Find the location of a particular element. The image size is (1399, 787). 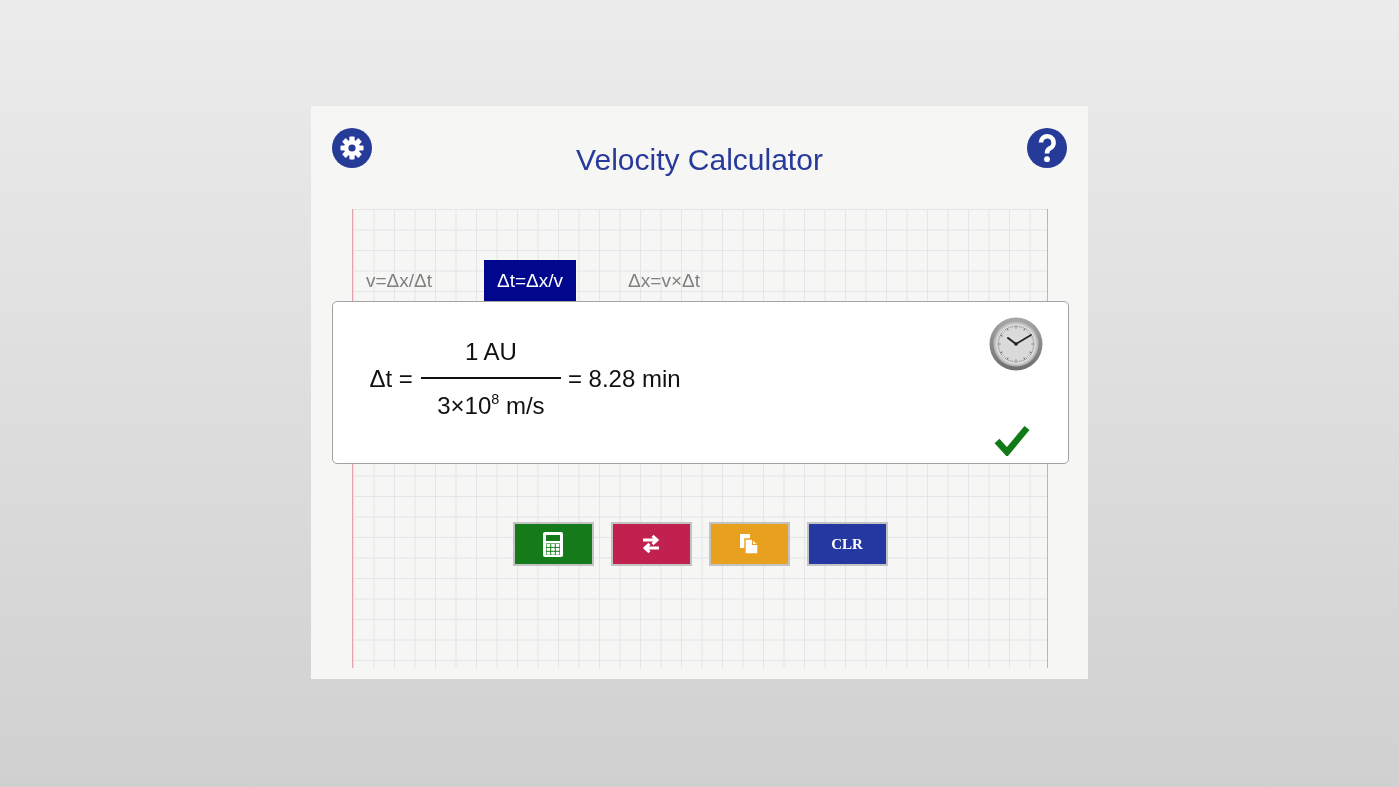

fraction-numerator: 1 AU is located at coordinates (490, 351).